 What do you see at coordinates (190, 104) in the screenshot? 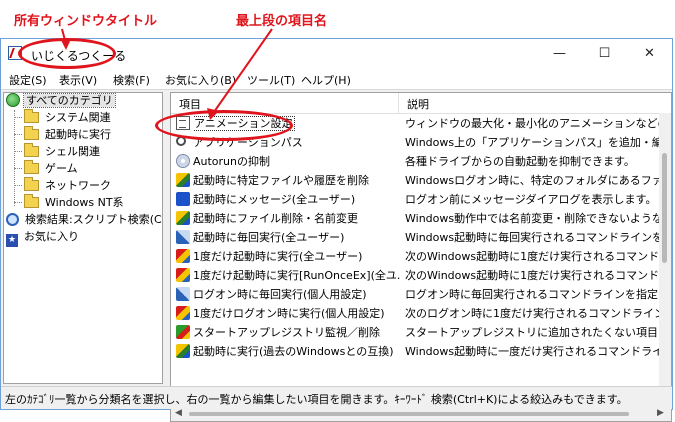
I see `column-header-item: 項目` at bounding box center [190, 104].